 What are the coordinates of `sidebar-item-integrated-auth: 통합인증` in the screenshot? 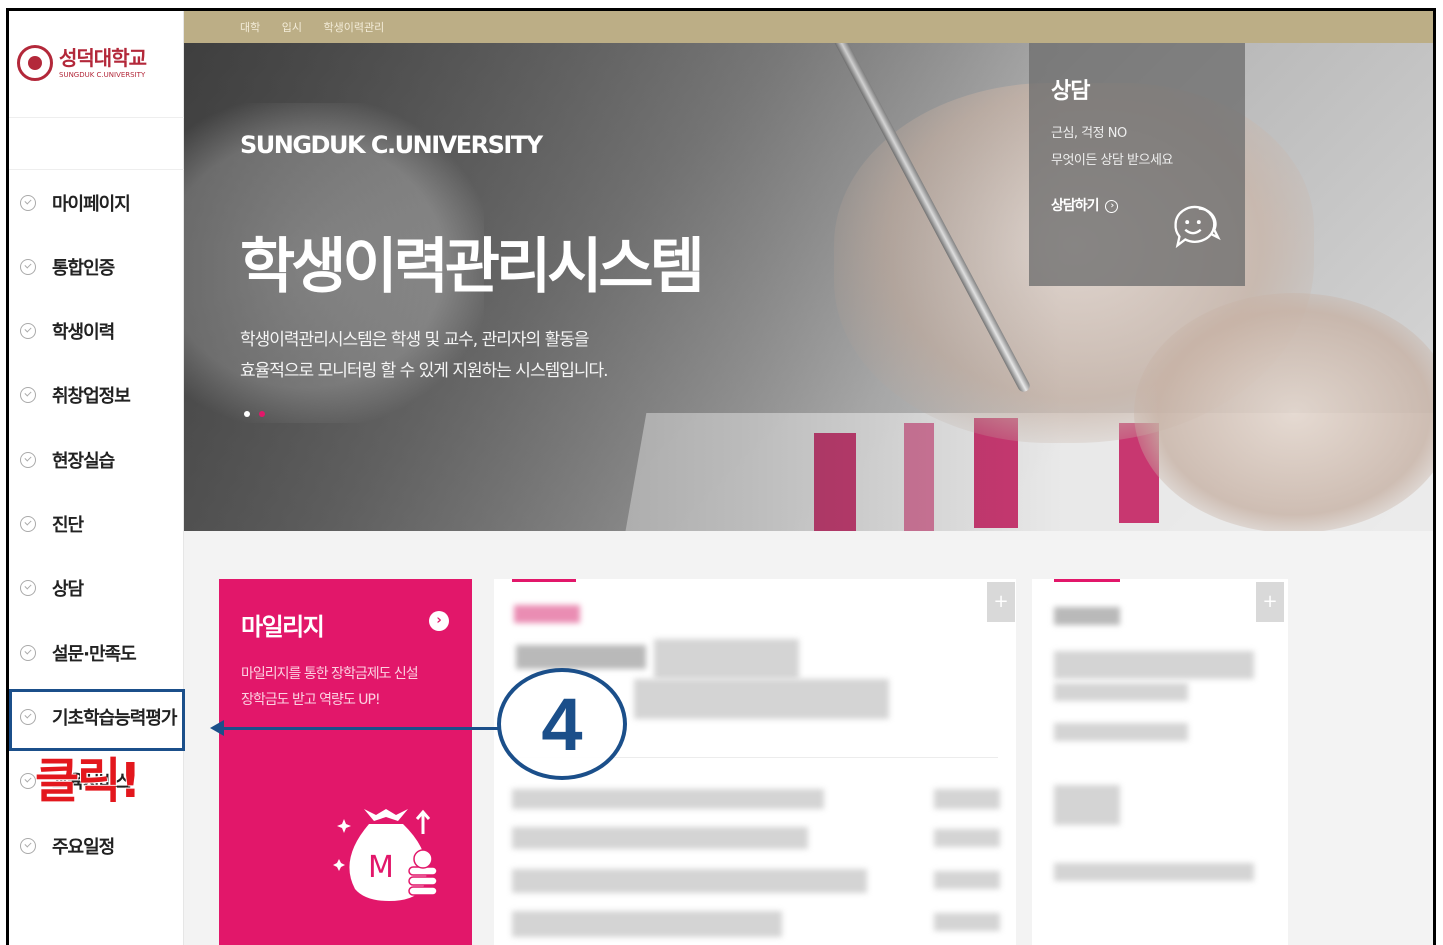 It's located at (96, 267).